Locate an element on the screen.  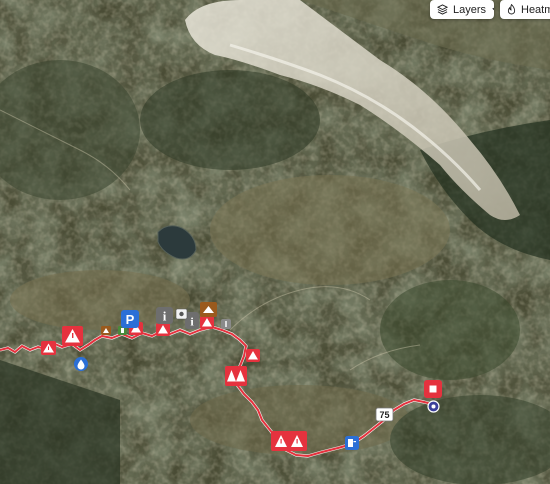
parking-icon: P is located at coordinates (130, 319).